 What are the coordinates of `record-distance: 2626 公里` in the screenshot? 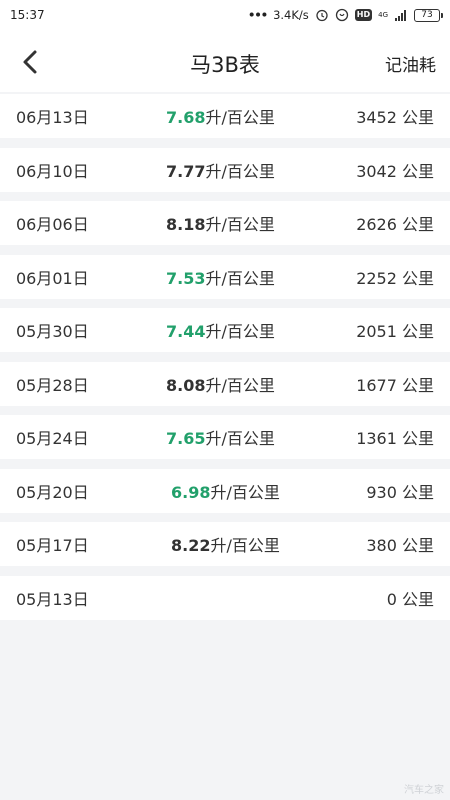 It's located at (395, 224).